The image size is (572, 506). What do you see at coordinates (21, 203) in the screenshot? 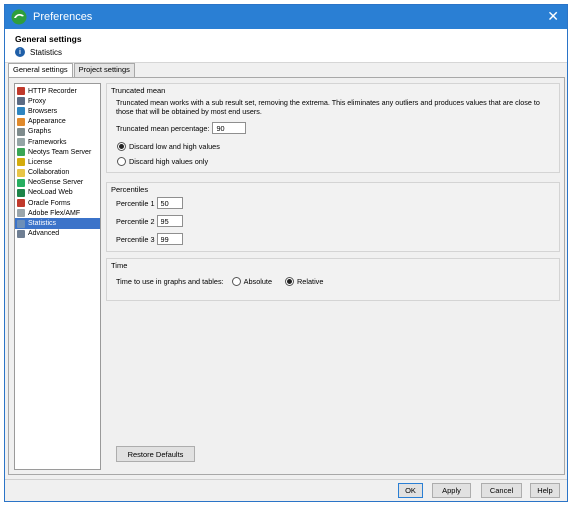
I see `oracle-icon` at bounding box center [21, 203].